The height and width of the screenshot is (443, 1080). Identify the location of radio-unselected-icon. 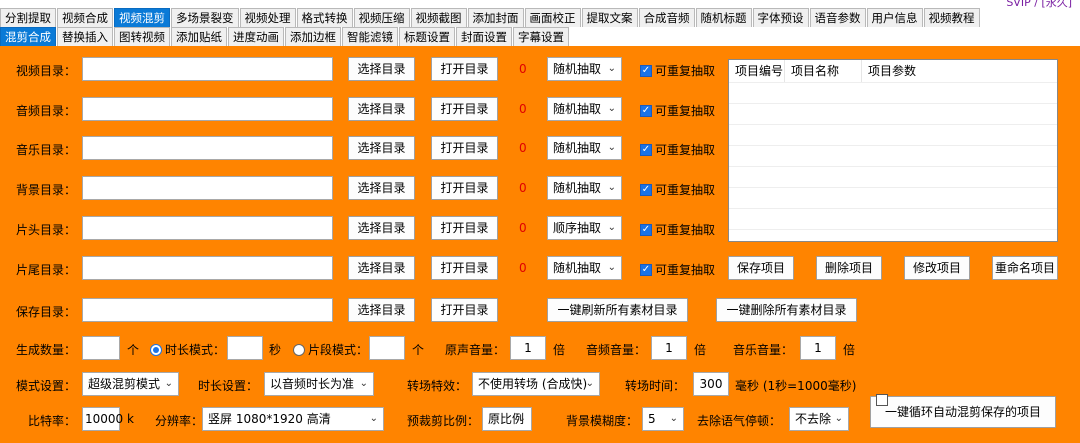
(299, 349).